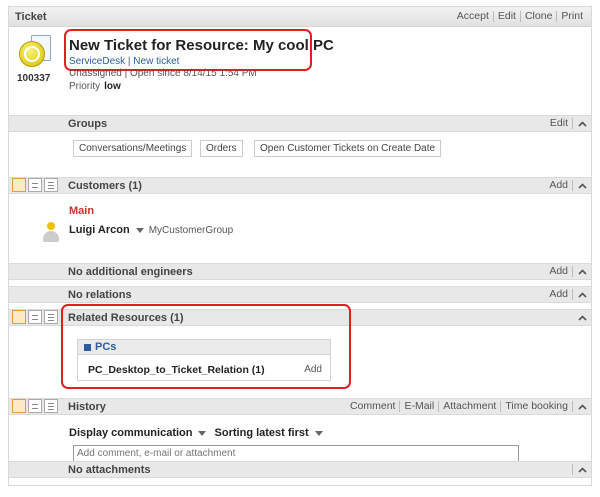  What do you see at coordinates (579, 185) in the screenshot?
I see `collapse-customers-chevron-up-icon` at bounding box center [579, 185].